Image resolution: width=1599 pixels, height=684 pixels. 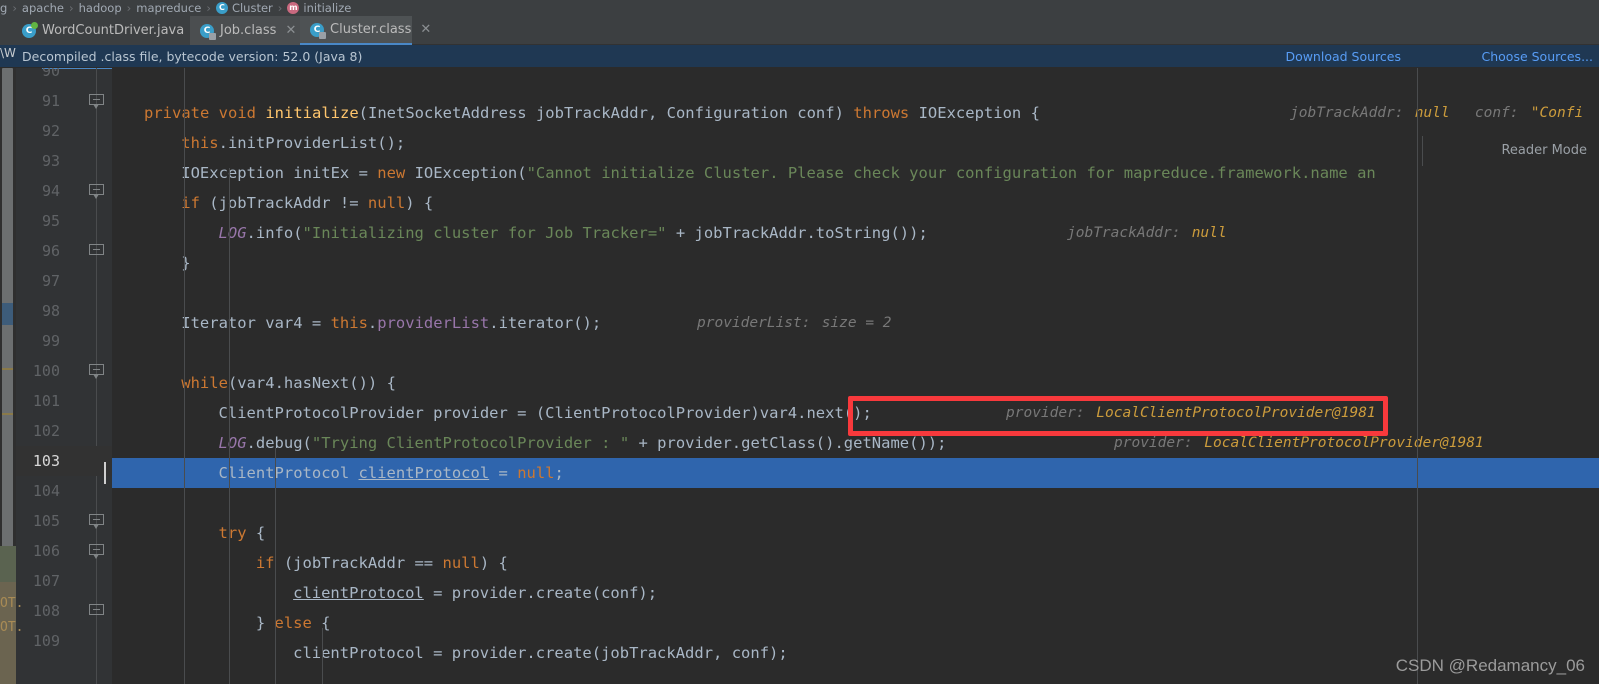 I want to click on download-sources-link: Download Sources, so click(x=1343, y=56).